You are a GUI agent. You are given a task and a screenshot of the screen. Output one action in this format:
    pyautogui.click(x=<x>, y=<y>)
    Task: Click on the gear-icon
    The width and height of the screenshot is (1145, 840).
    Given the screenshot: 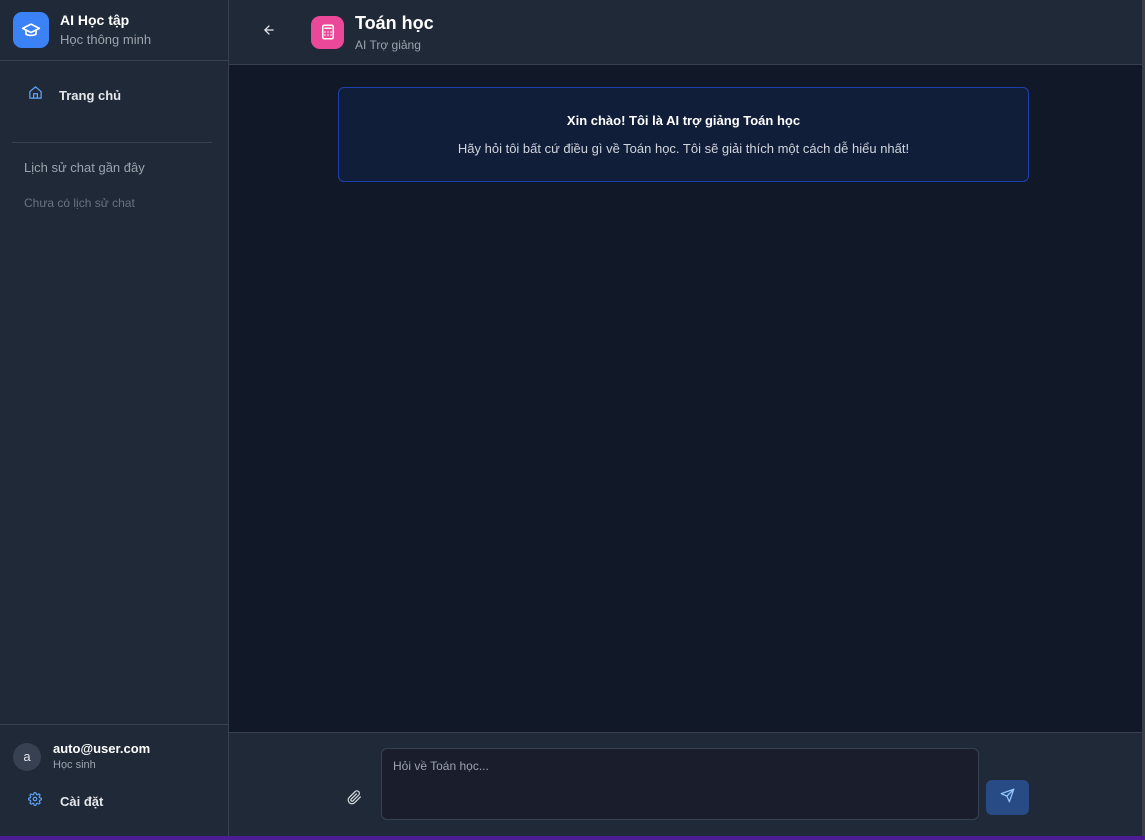 What is the action you would take?
    pyautogui.click(x=35, y=801)
    